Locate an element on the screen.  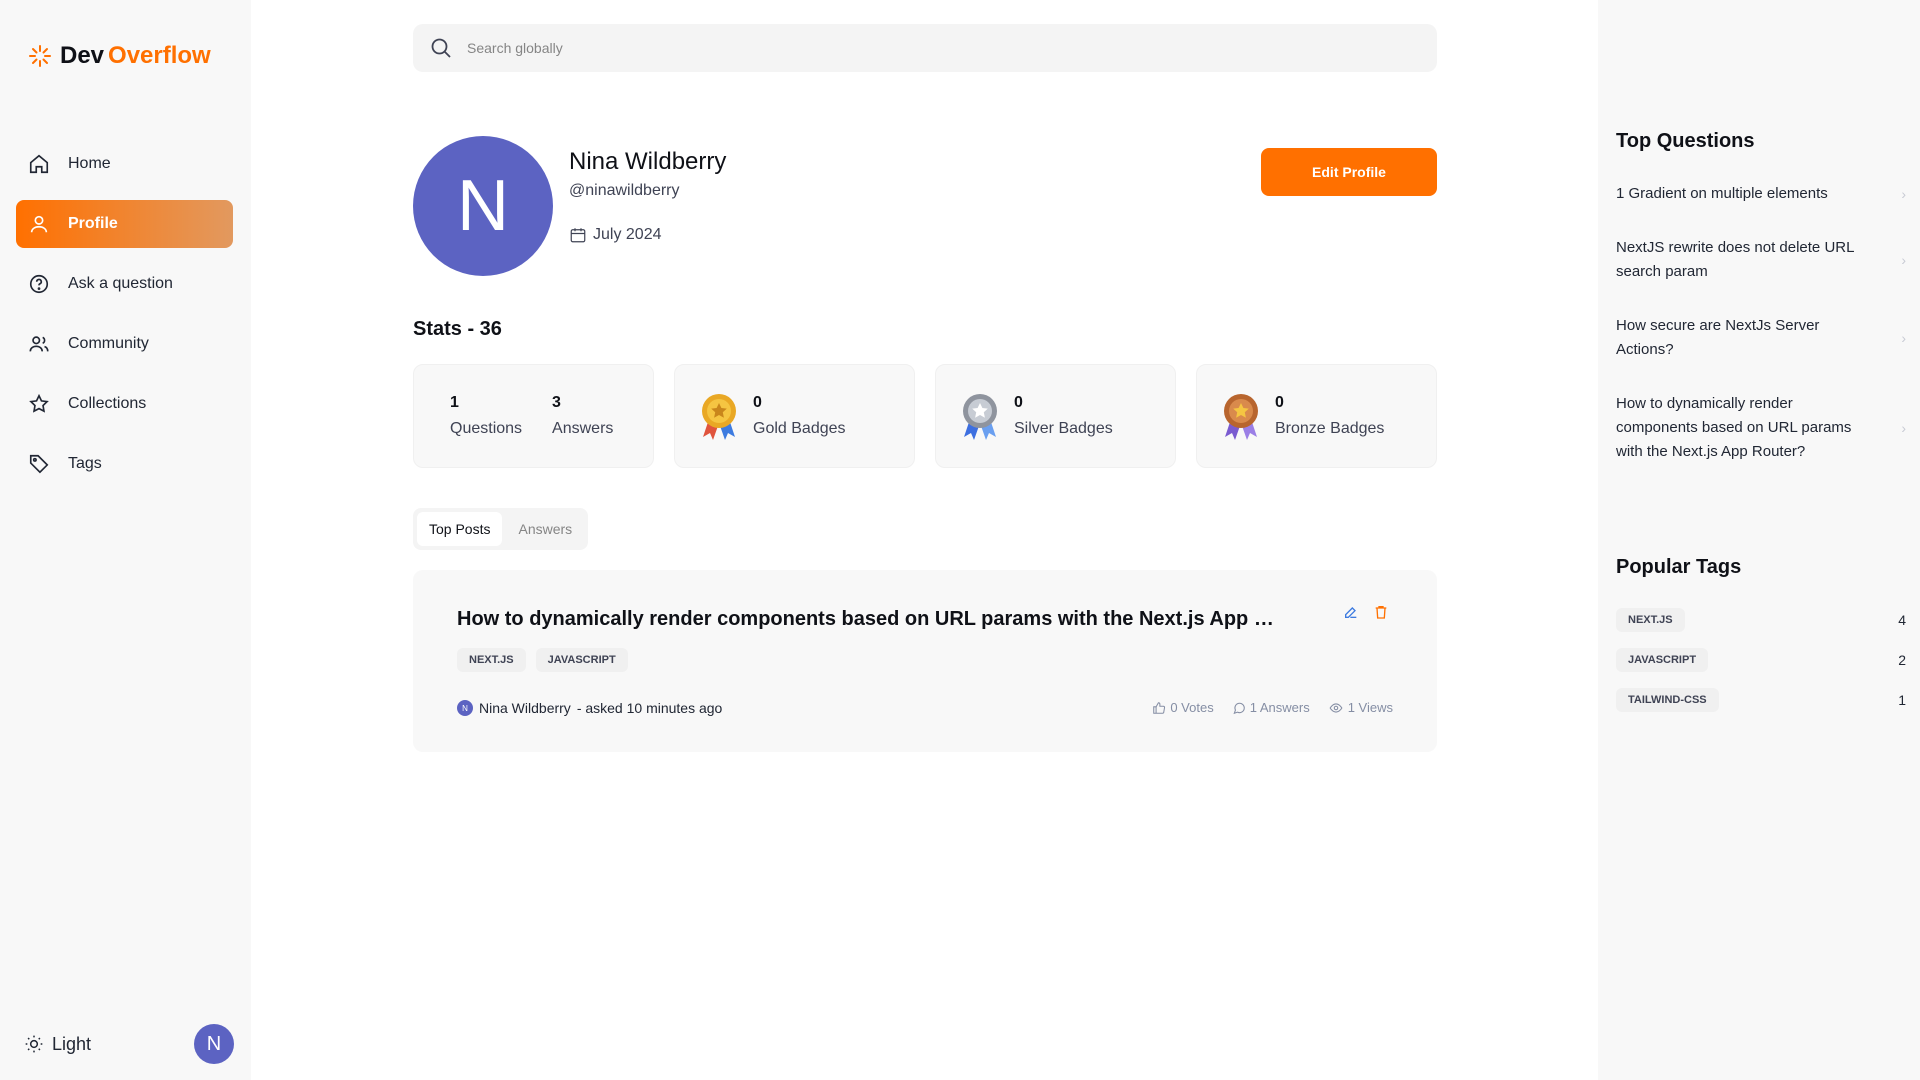
questions-count: 1 is located at coordinates (454, 402).